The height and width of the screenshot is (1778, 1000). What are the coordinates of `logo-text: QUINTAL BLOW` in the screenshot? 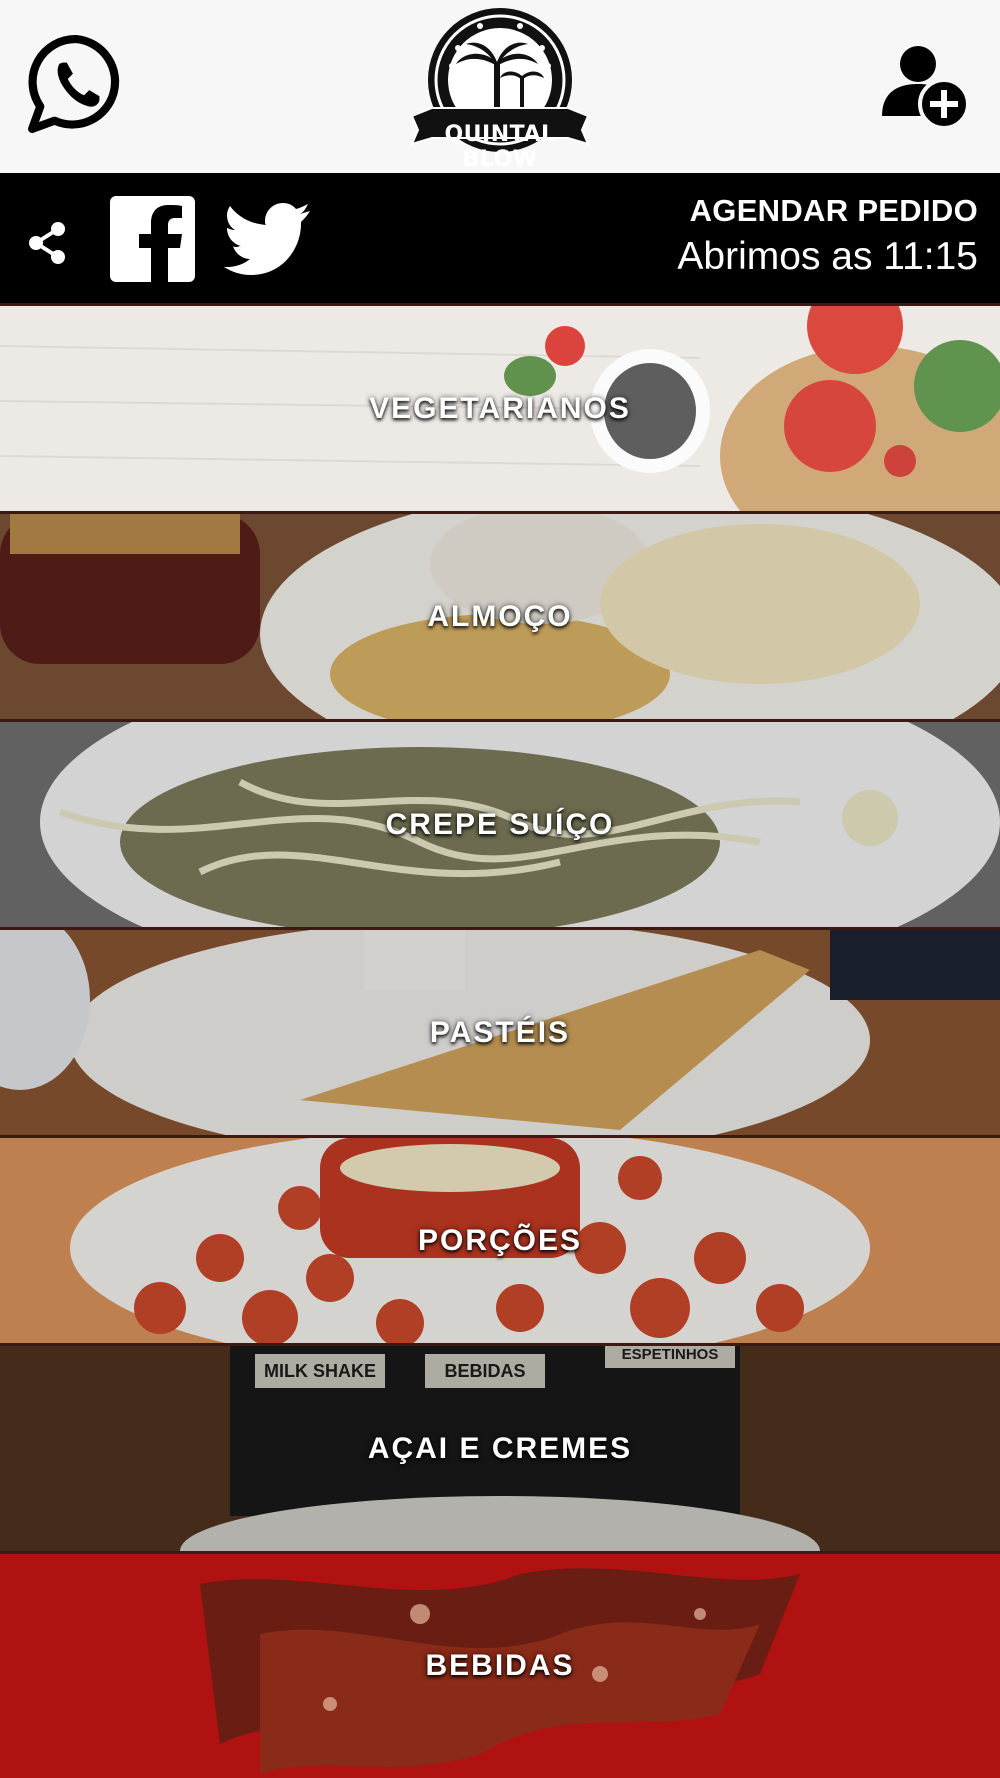 It's located at (500, 147).